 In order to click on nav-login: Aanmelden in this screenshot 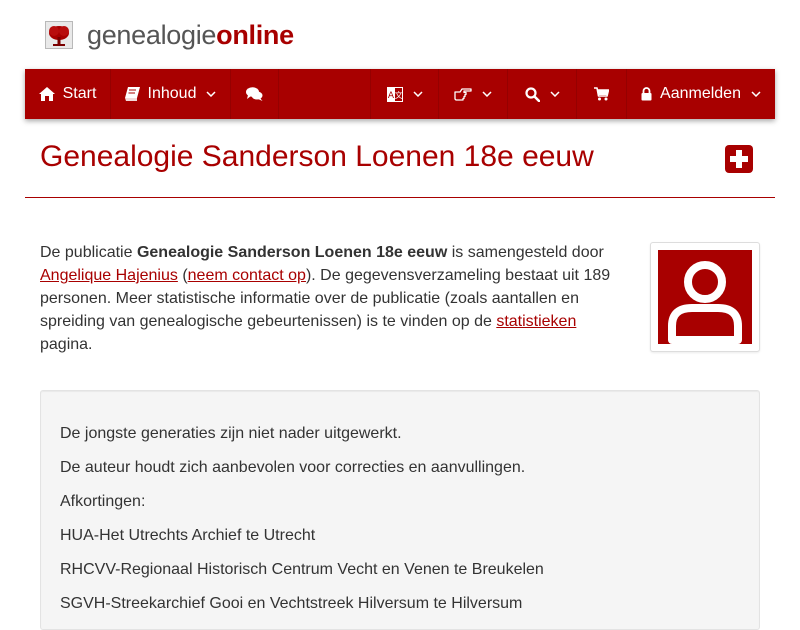, I will do `click(701, 94)`.